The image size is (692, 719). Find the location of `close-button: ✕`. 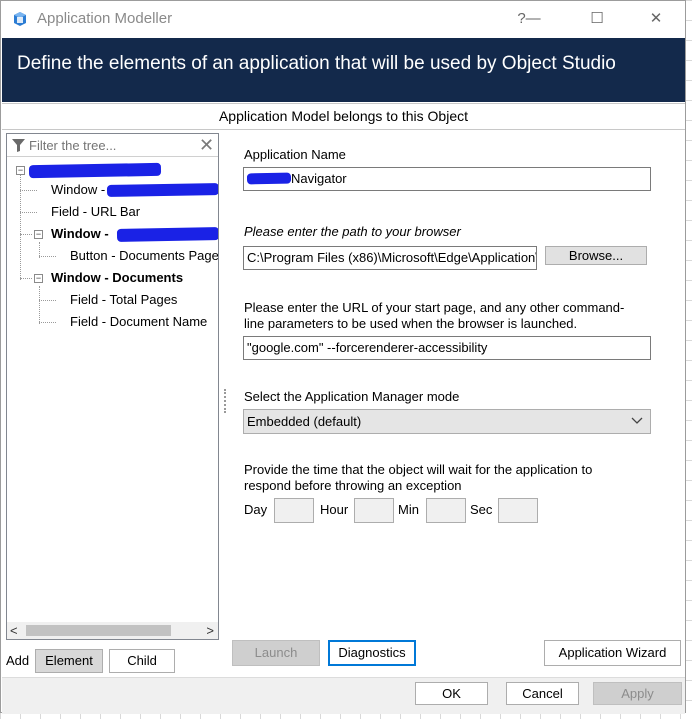

close-button: ✕ is located at coordinates (656, 19).